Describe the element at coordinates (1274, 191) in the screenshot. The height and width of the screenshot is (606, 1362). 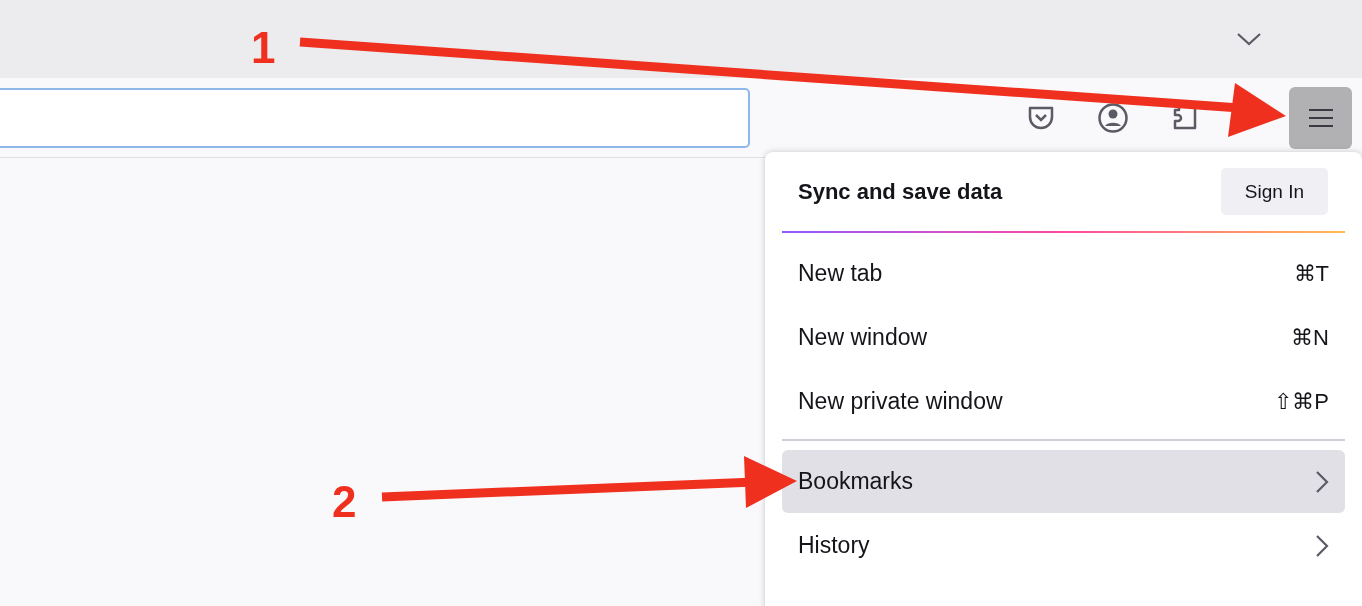
I see `sign-in-button: Sign In` at that location.